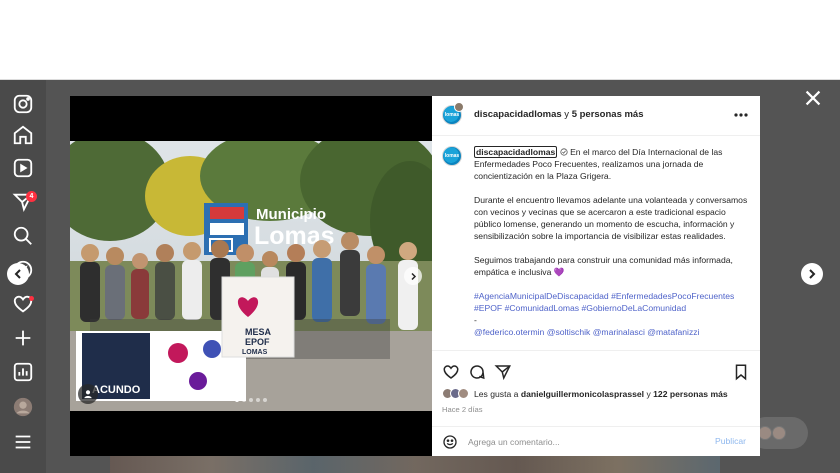 This screenshot has width=840, height=473. Describe the element at coordinates (88, 394) in the screenshot. I see `tagged-users-icon` at that location.